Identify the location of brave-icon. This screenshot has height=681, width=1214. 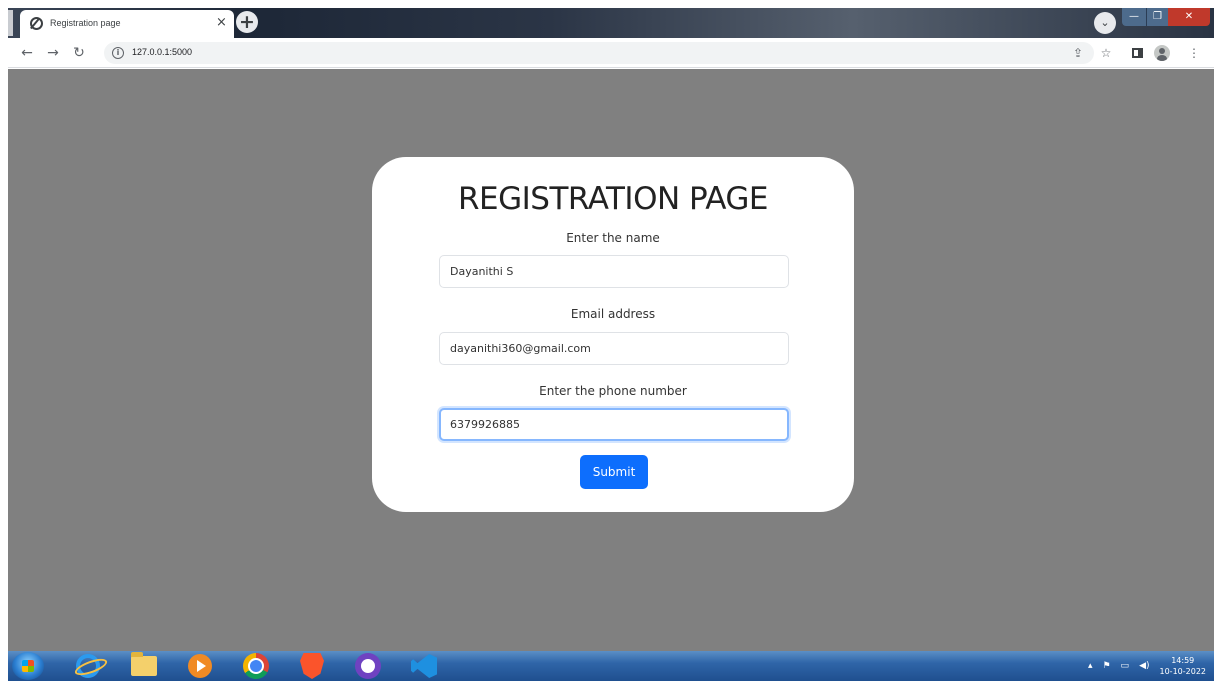
(312, 666).